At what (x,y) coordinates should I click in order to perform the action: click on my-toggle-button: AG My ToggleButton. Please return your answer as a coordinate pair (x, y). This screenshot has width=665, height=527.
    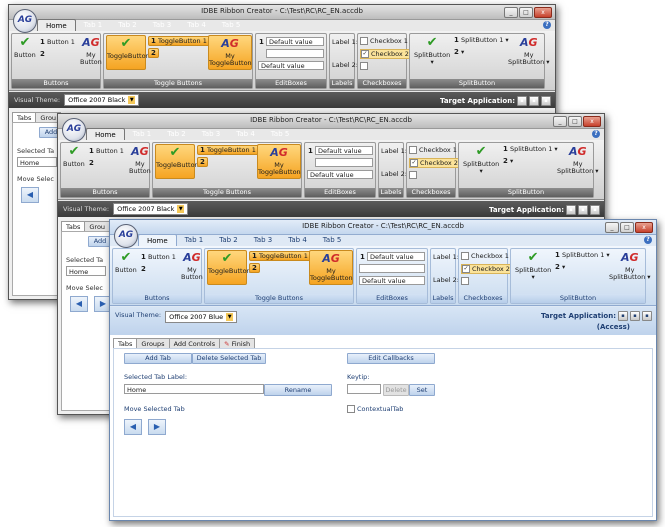
    Looking at the image, I should click on (331, 267).